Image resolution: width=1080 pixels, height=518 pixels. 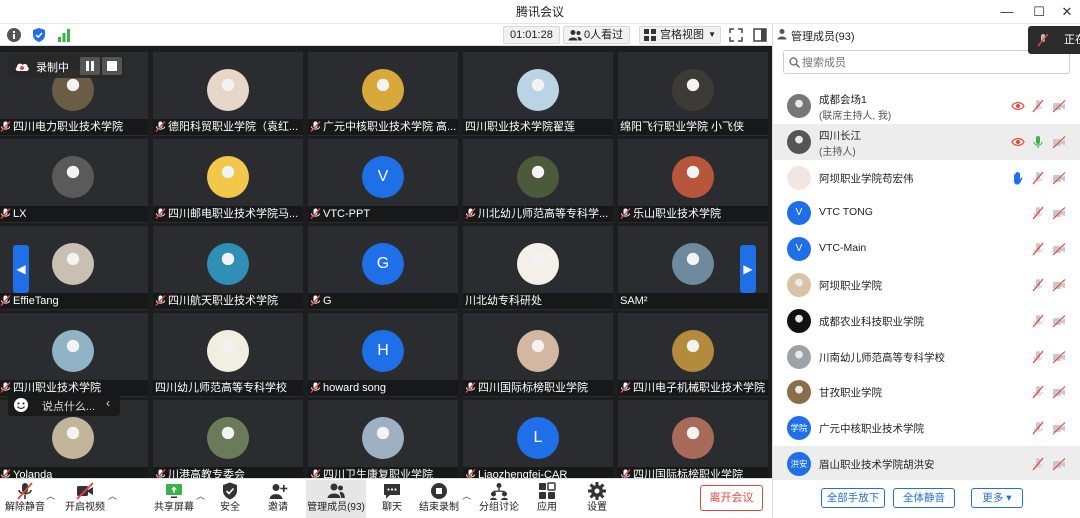 What do you see at coordinates (39, 35) in the screenshot?
I see `shield-icon` at bounding box center [39, 35].